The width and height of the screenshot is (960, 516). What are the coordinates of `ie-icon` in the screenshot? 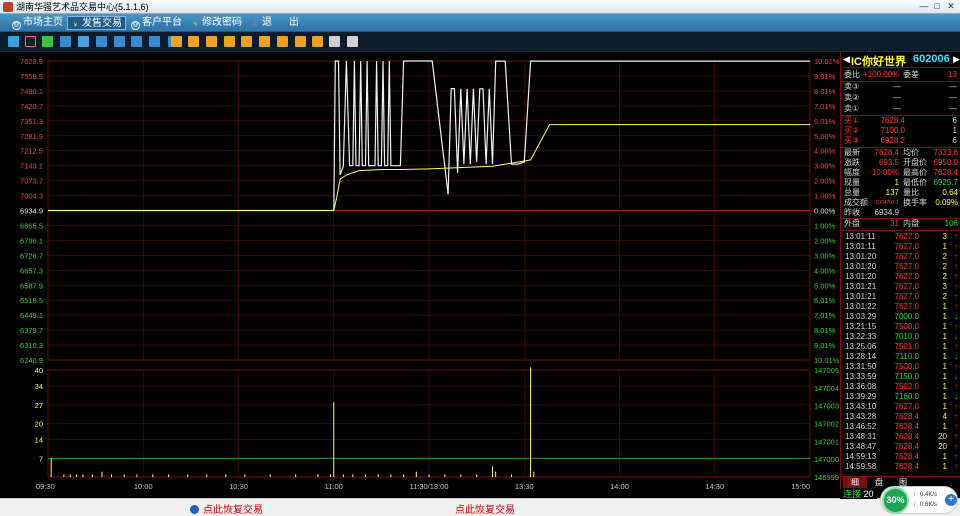 It's located at (194, 509).